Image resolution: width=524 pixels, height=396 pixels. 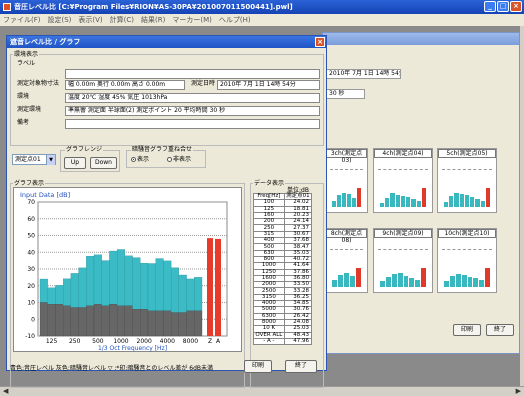 What do you see at coordinates (403, 153) in the screenshot?
I see `bg-panel-header: 4ch(測定点04)` at bounding box center [403, 153].